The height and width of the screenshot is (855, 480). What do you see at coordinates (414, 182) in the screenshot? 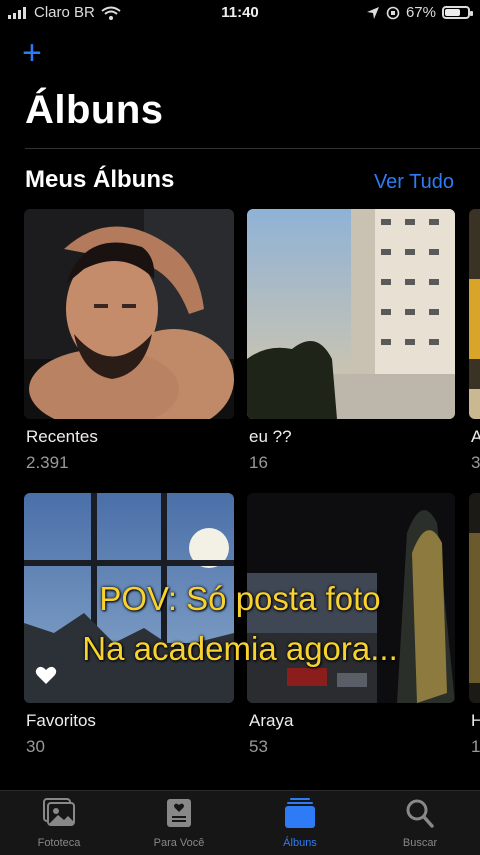
I see `see-all-link: Ver Tudo` at bounding box center [414, 182].